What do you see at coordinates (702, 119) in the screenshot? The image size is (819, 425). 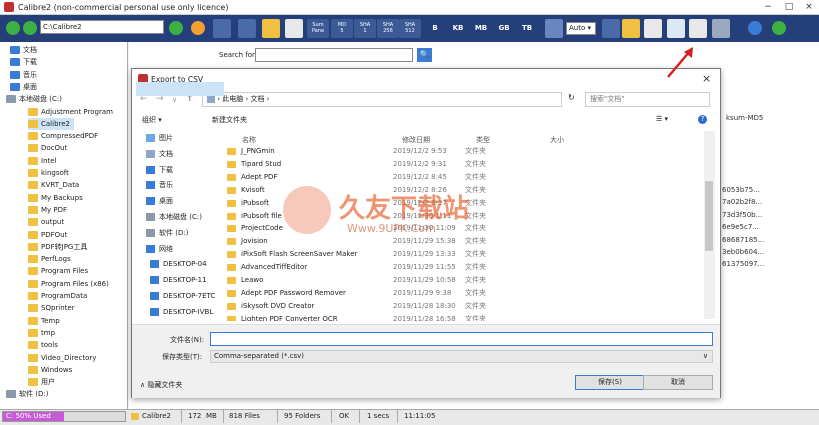 I see `help-icon: ?` at bounding box center [702, 119].